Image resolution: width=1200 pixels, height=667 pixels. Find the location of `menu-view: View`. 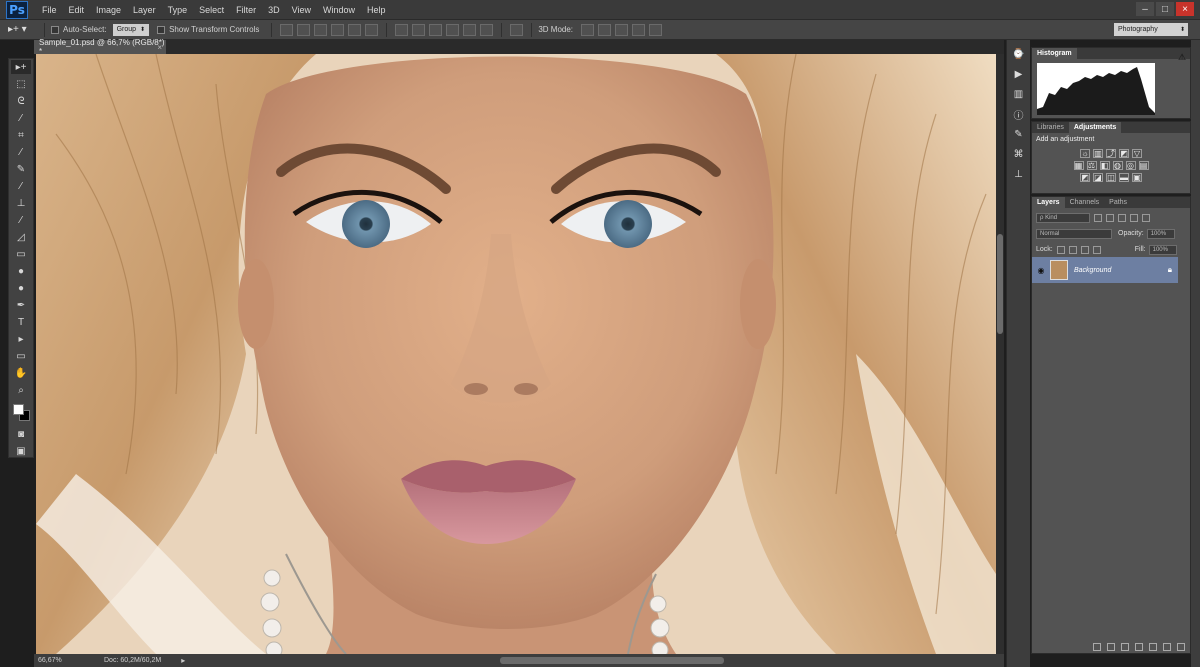

menu-view: View is located at coordinates (301, 10).